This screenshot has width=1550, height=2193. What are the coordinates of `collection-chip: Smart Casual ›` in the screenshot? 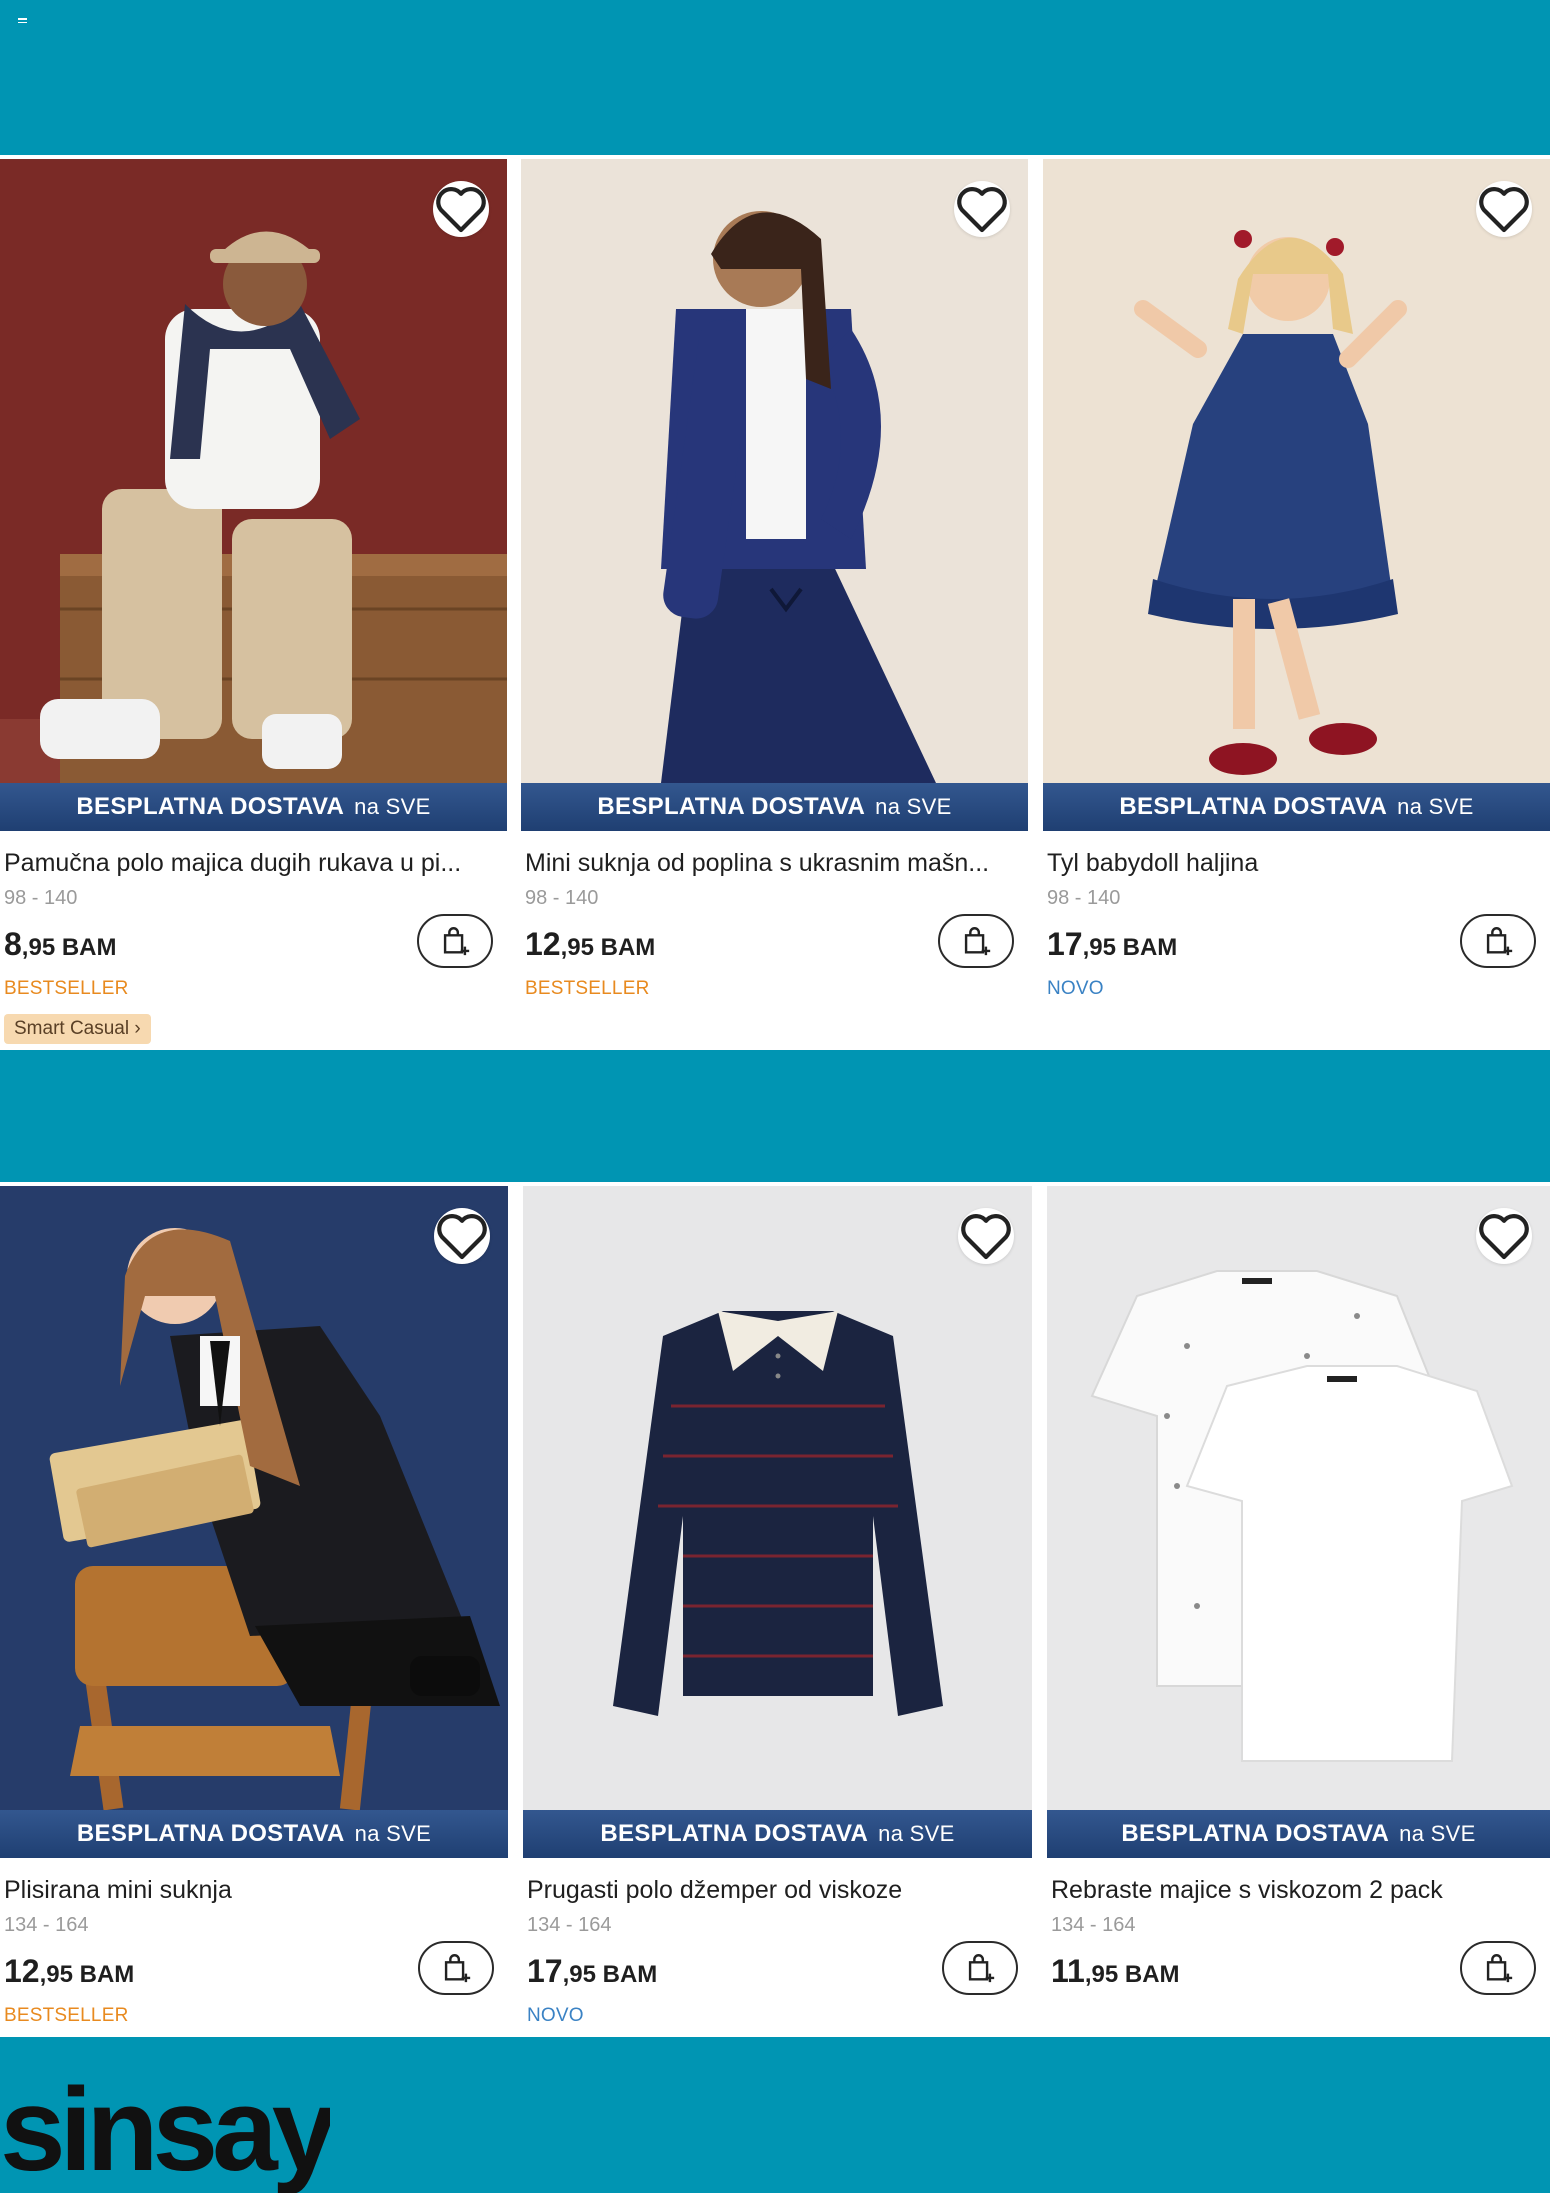 It's located at (77, 1029).